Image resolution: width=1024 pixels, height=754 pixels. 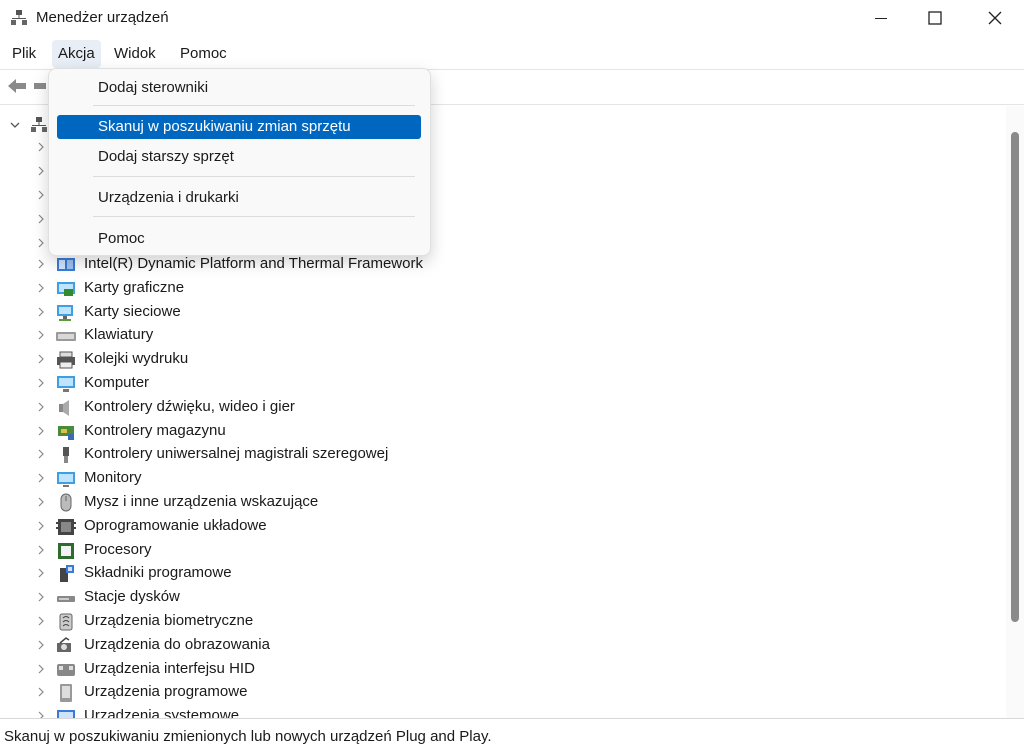 What do you see at coordinates (239, 157) in the screenshot?
I see `menu-item-add-legacy-hardware: Dodaj starszy sprzęt` at bounding box center [239, 157].